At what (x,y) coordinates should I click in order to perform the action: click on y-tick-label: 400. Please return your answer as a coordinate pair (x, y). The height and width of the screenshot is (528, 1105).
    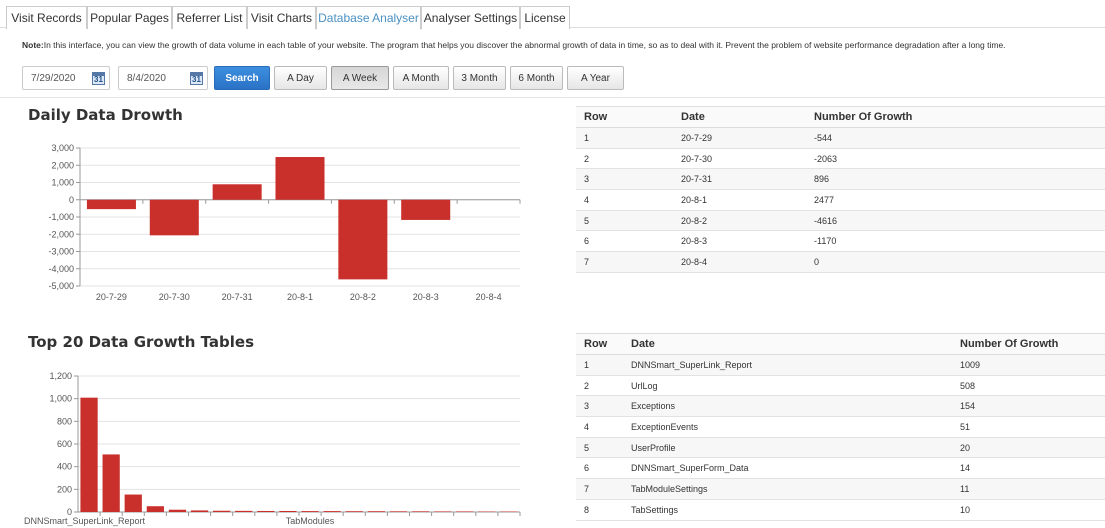
    Looking at the image, I should click on (64, 467).